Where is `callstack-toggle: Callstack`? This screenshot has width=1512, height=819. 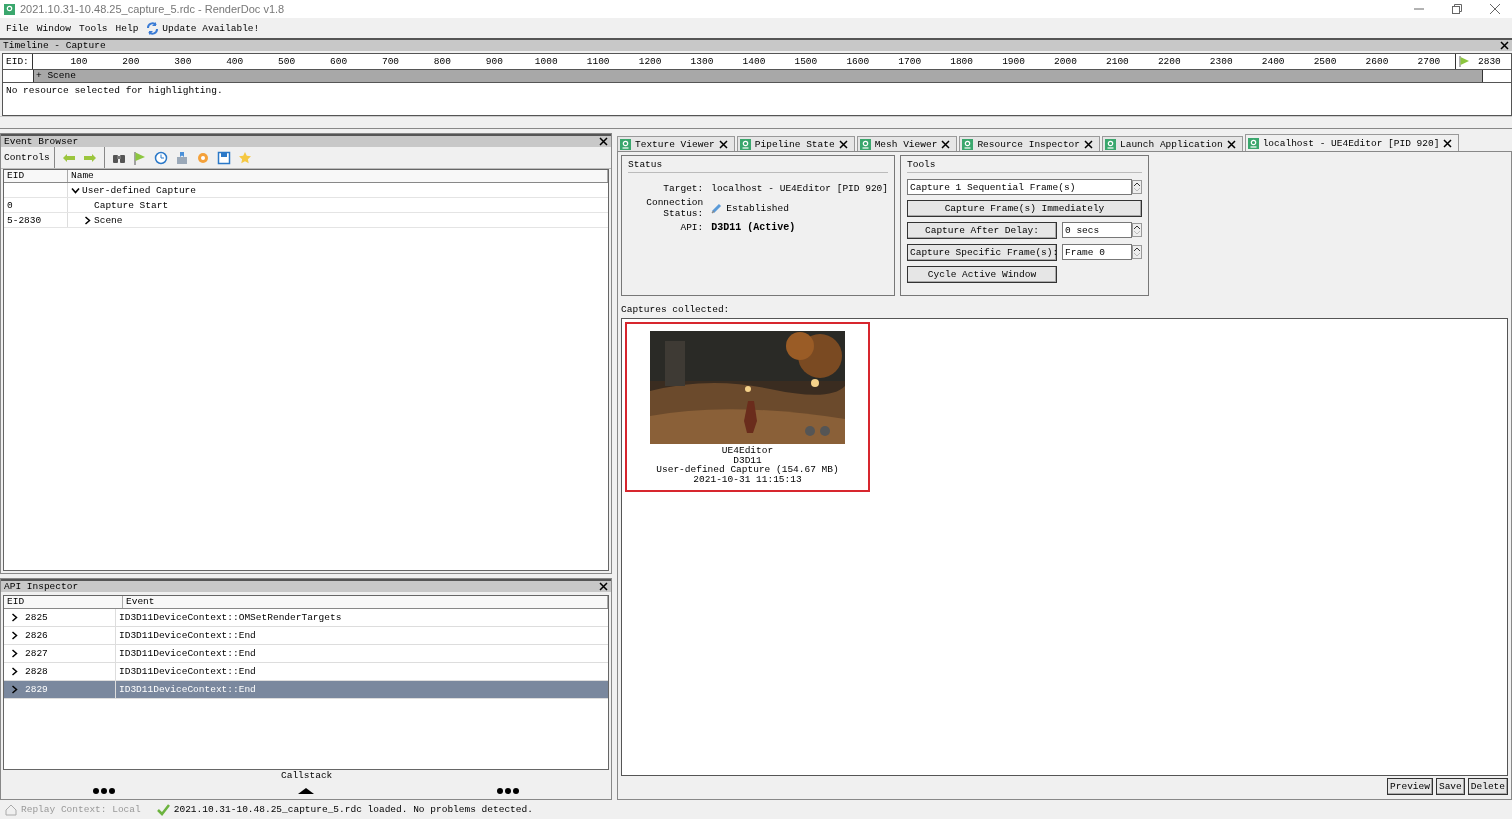
callstack-toggle: Callstack is located at coordinates (307, 775).